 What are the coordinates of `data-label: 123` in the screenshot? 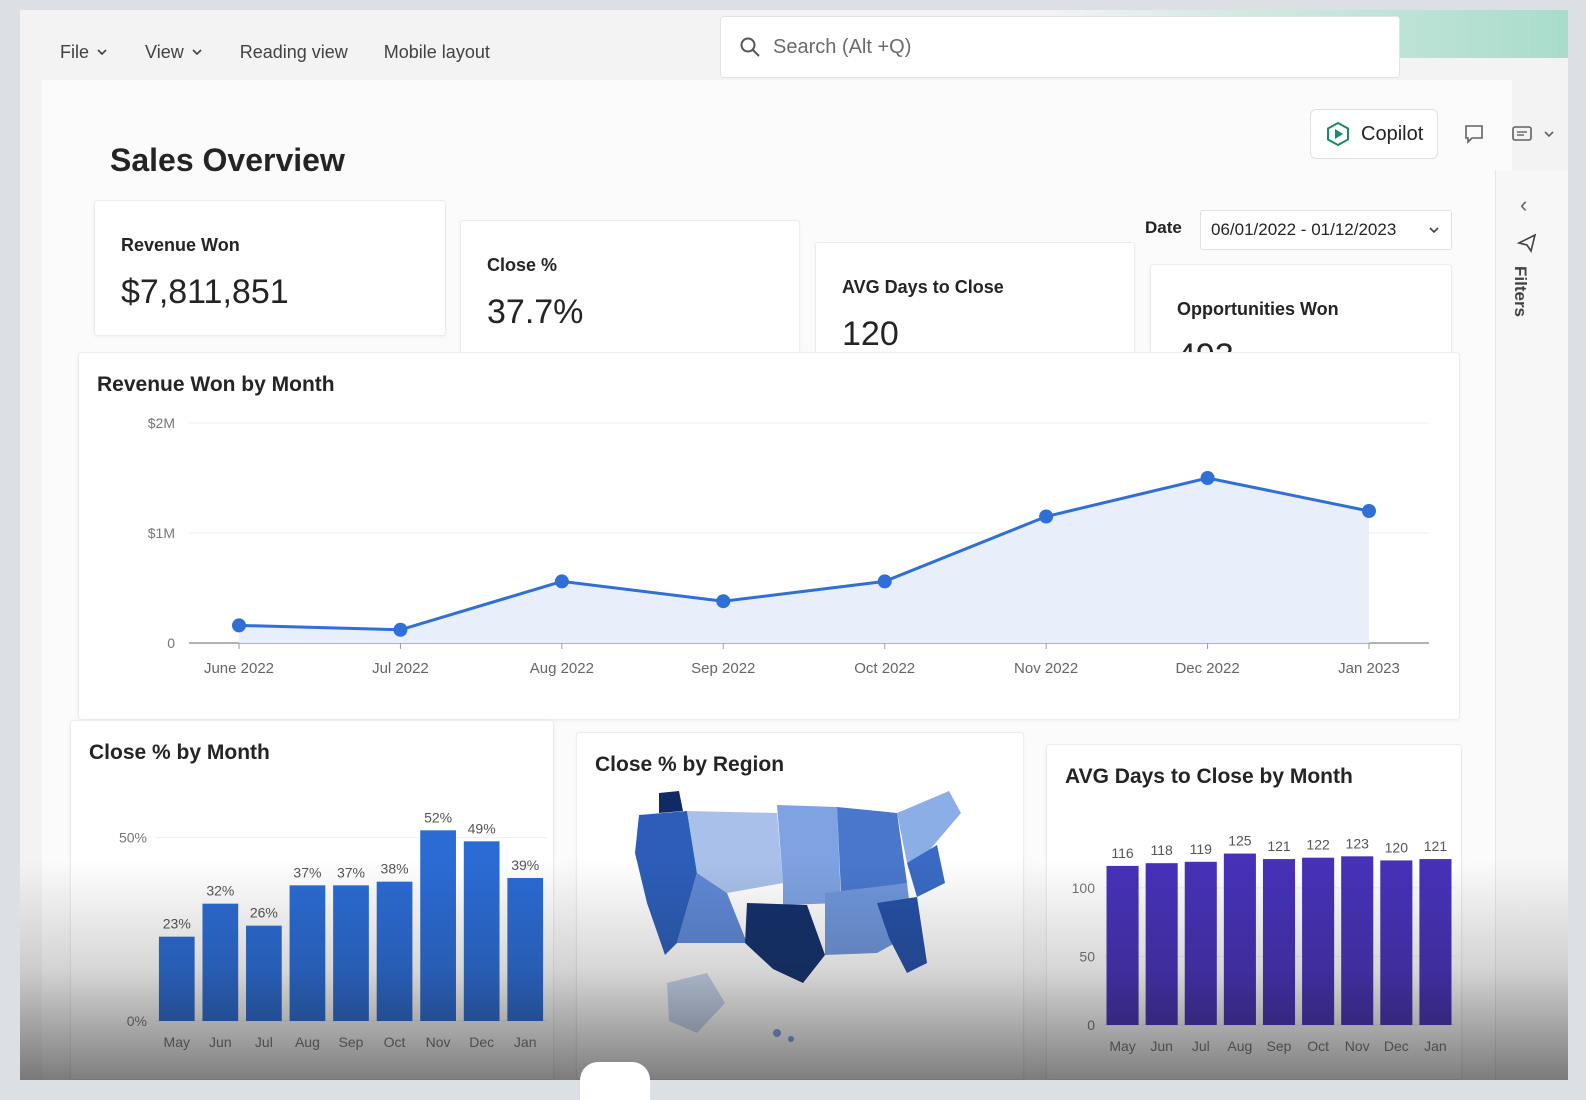 It's located at (1358, 843).